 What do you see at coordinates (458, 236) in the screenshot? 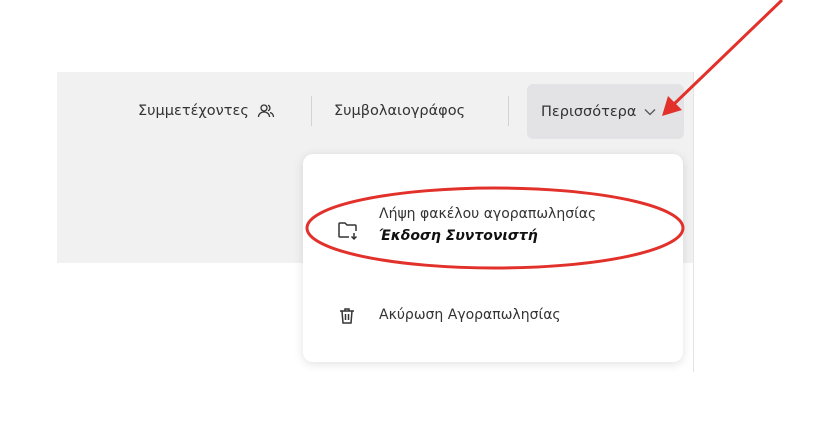
I see `menu-item-sublabel: Έκδοση Συντονιστή` at bounding box center [458, 236].